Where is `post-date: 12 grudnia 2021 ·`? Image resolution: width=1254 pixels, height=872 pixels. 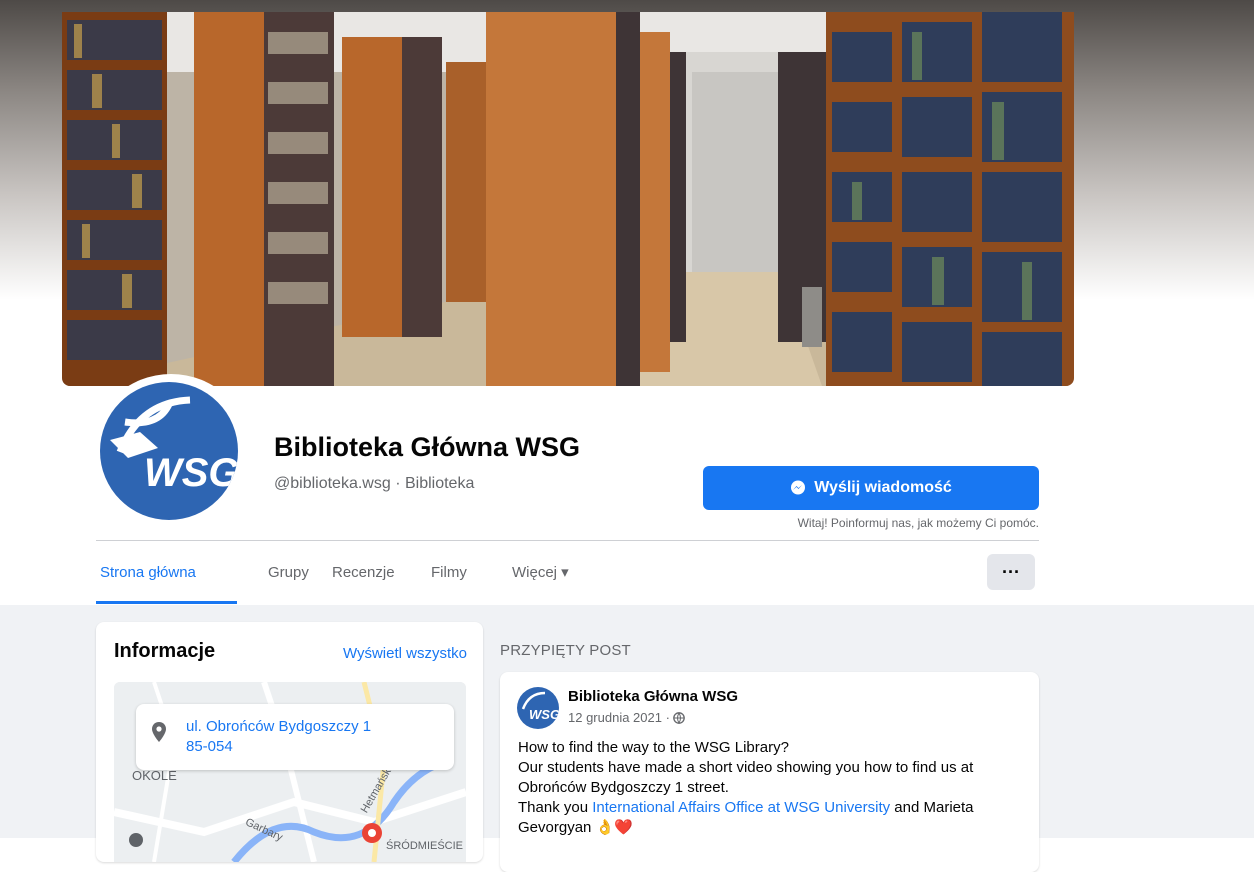
post-date: 12 grudnia 2021 · is located at coordinates (619, 717).